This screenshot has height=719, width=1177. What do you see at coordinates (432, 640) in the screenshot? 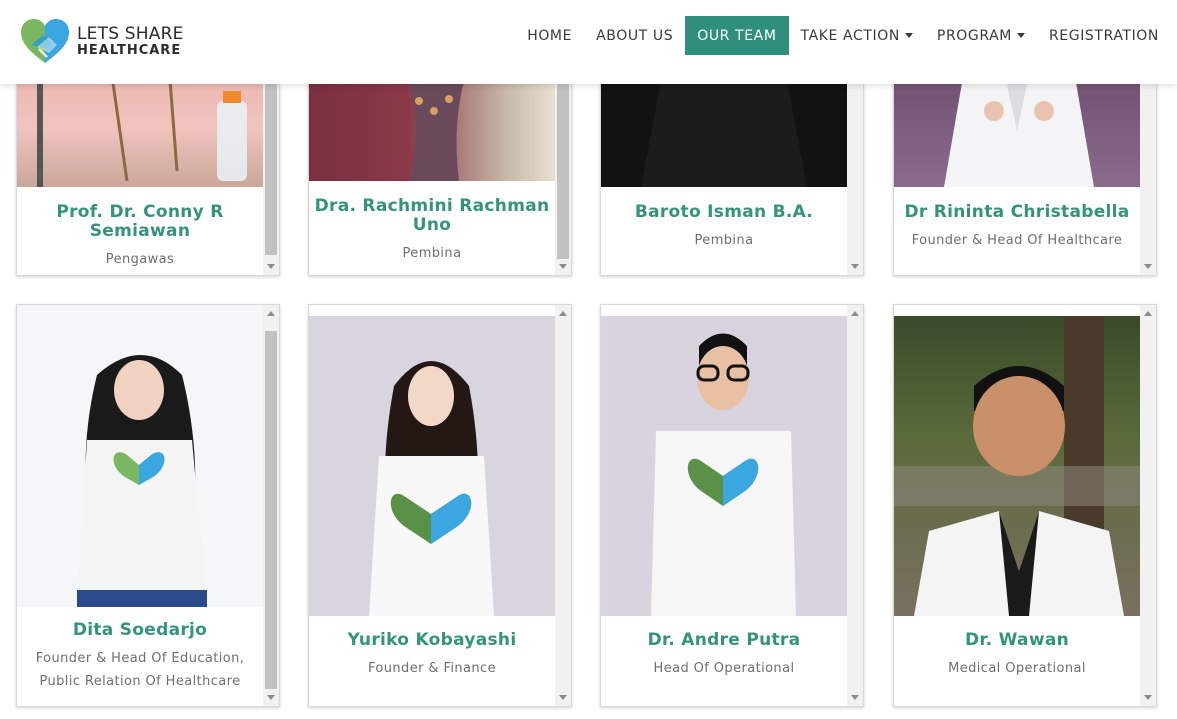
I see `member-name: Yuriko Kobayashi` at bounding box center [432, 640].